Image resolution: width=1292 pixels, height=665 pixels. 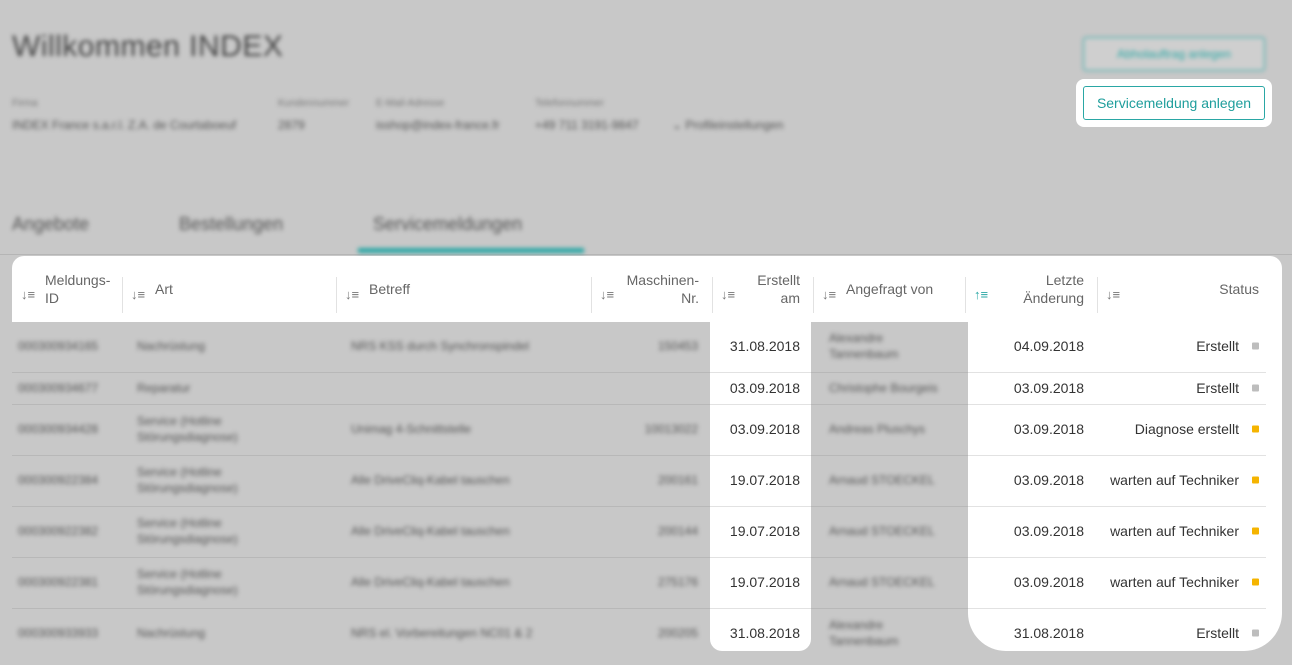 What do you see at coordinates (352, 294) in the screenshot?
I see `sort-icon-betreff: ↓≡` at bounding box center [352, 294].